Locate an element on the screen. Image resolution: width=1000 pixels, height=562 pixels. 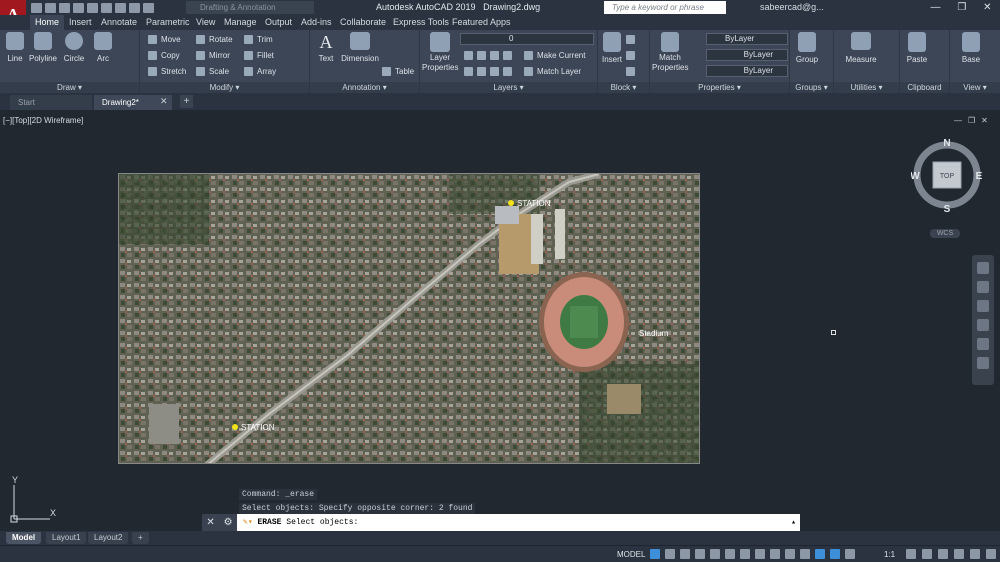
auto-scale-icon is located at coordinates (850, 554).